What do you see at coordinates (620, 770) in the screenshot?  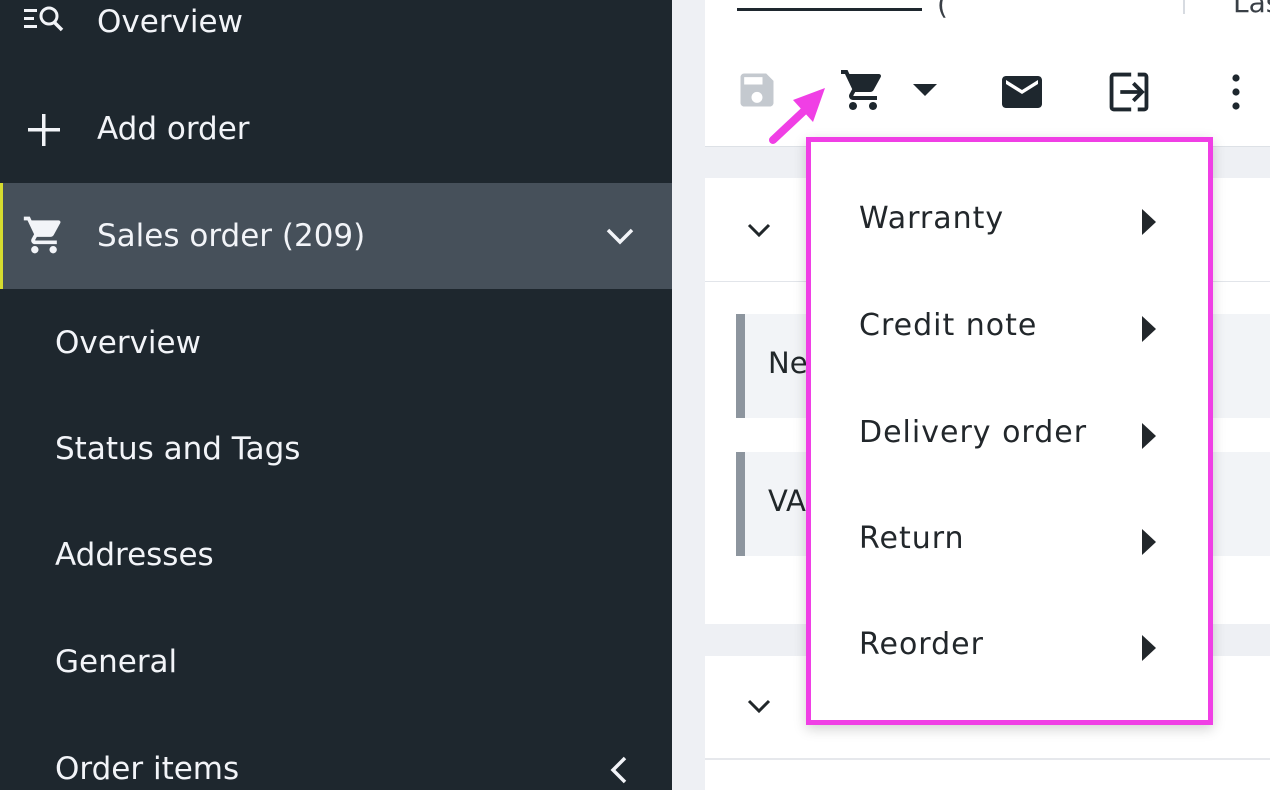 I see `chevron-left-icon` at bounding box center [620, 770].